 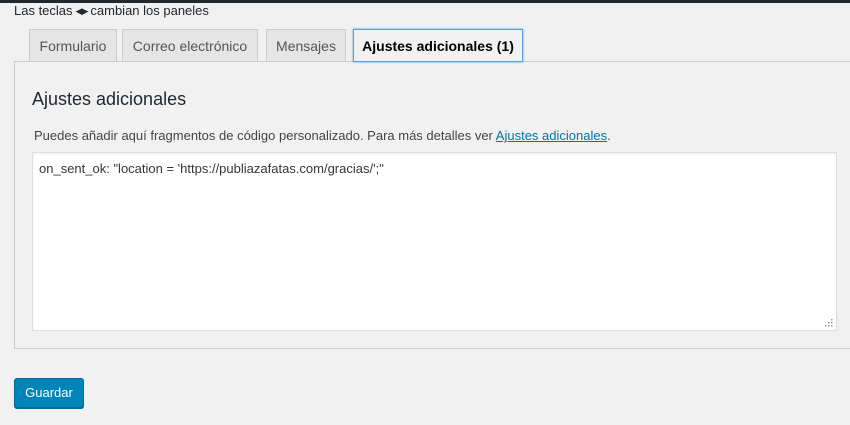 What do you see at coordinates (82, 11) in the screenshot?
I see `left-right-arrows-icon: ◀▶` at bounding box center [82, 11].